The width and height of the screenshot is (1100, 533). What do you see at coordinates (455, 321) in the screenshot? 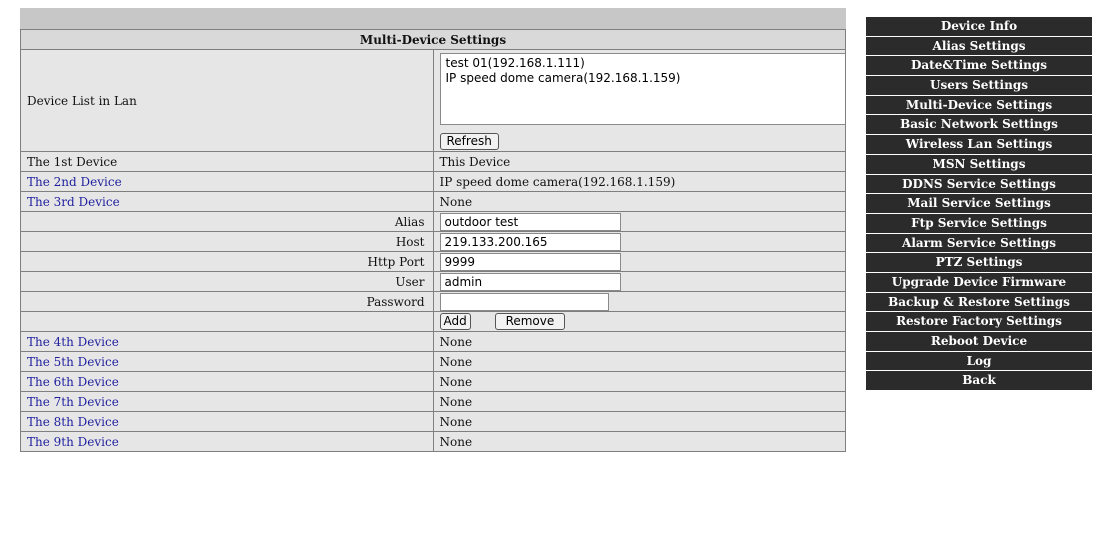
I see `add-button: Add` at bounding box center [455, 321].